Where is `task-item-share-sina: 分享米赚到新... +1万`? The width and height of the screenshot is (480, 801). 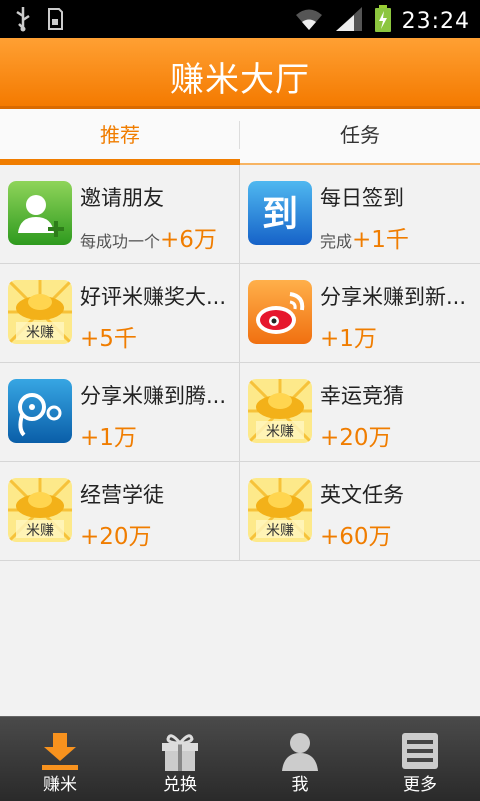 task-item-share-sina: 分享米赚到新... +1万 is located at coordinates (360, 313).